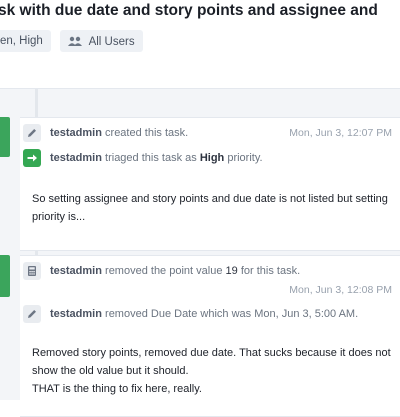  I want to click on event-timestamp: Mon, Jun 3, 12:07 PM, so click(340, 133).